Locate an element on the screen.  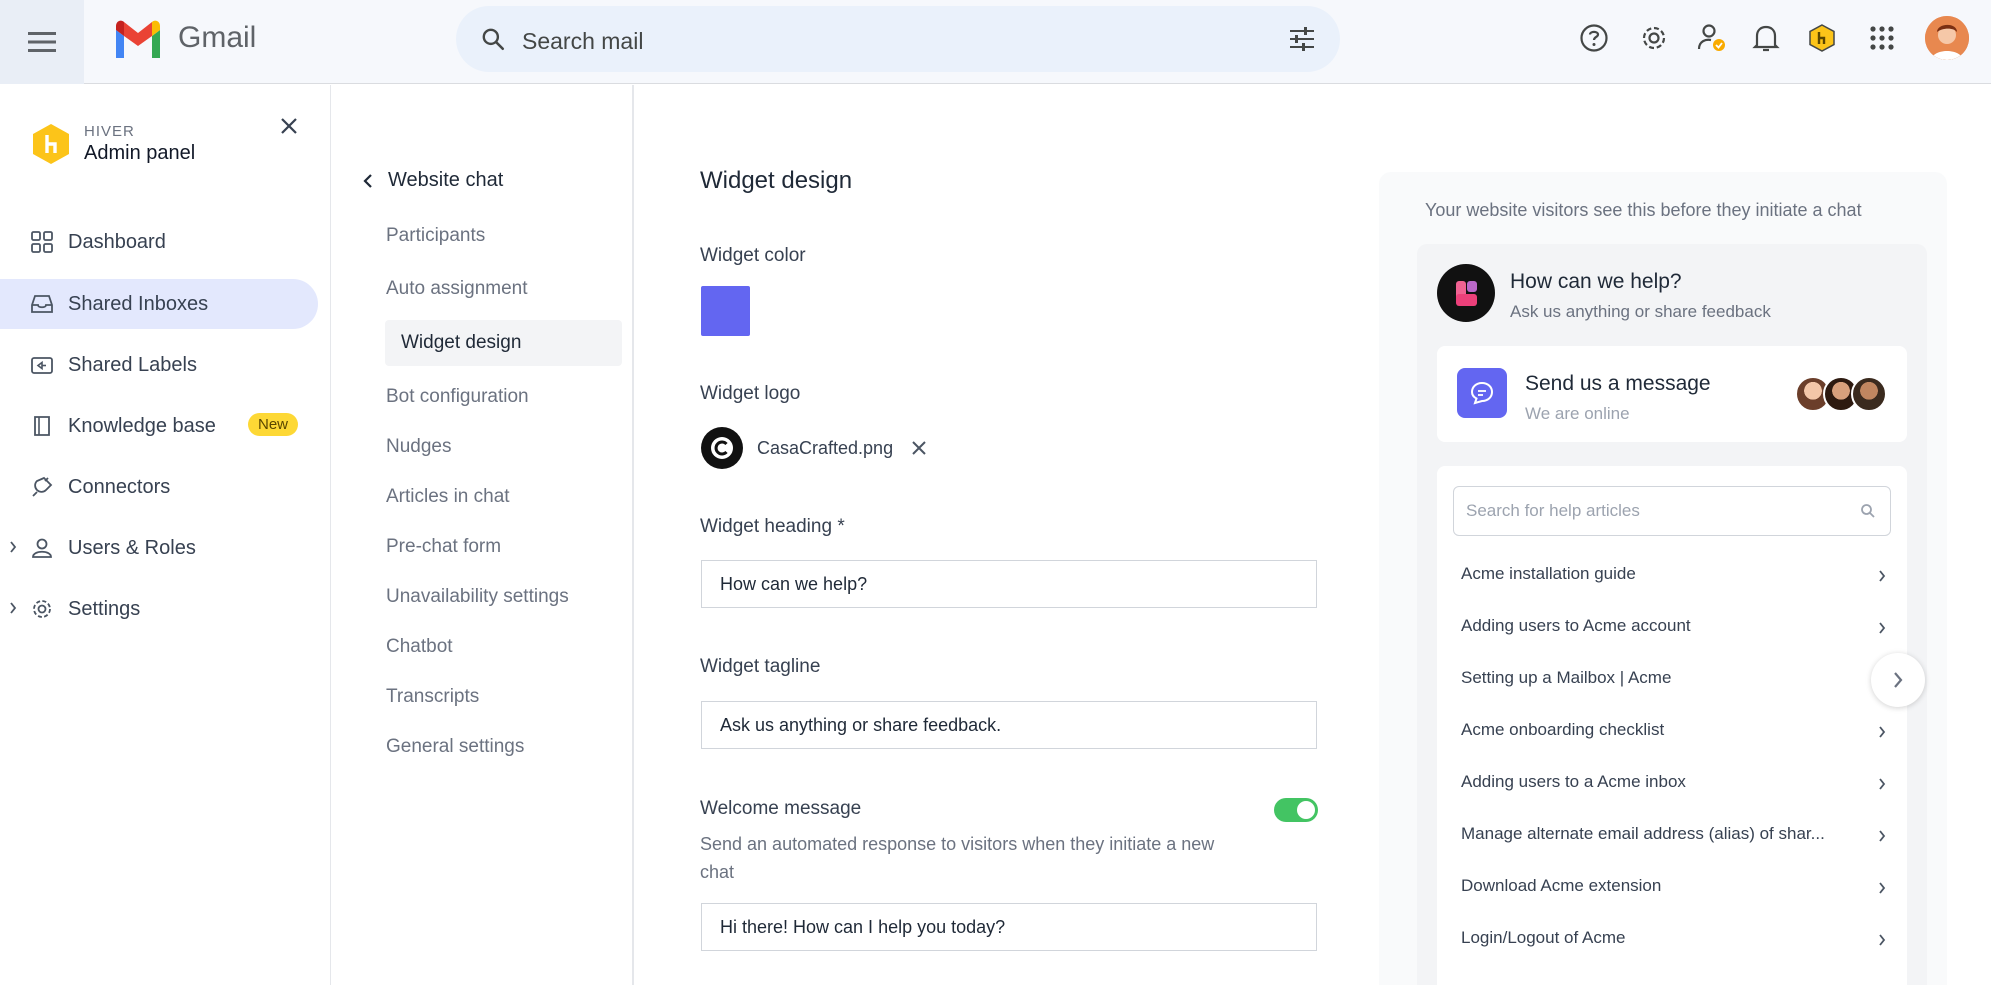
toggle-knob is located at coordinates (1306, 810).